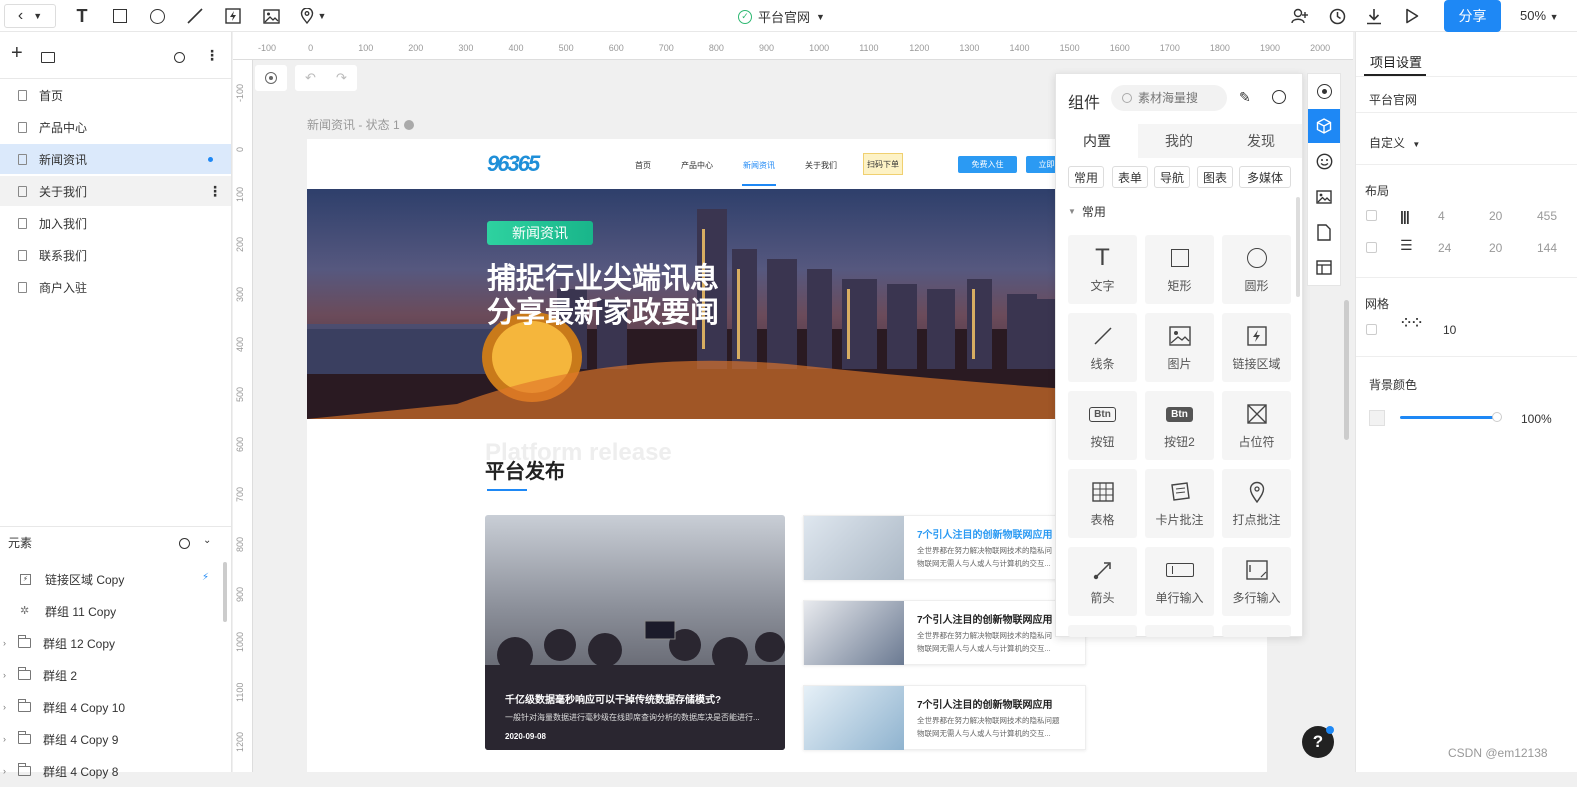 The width and height of the screenshot is (1577, 787). I want to click on component-item: 卡片批注, so click(1179, 503).